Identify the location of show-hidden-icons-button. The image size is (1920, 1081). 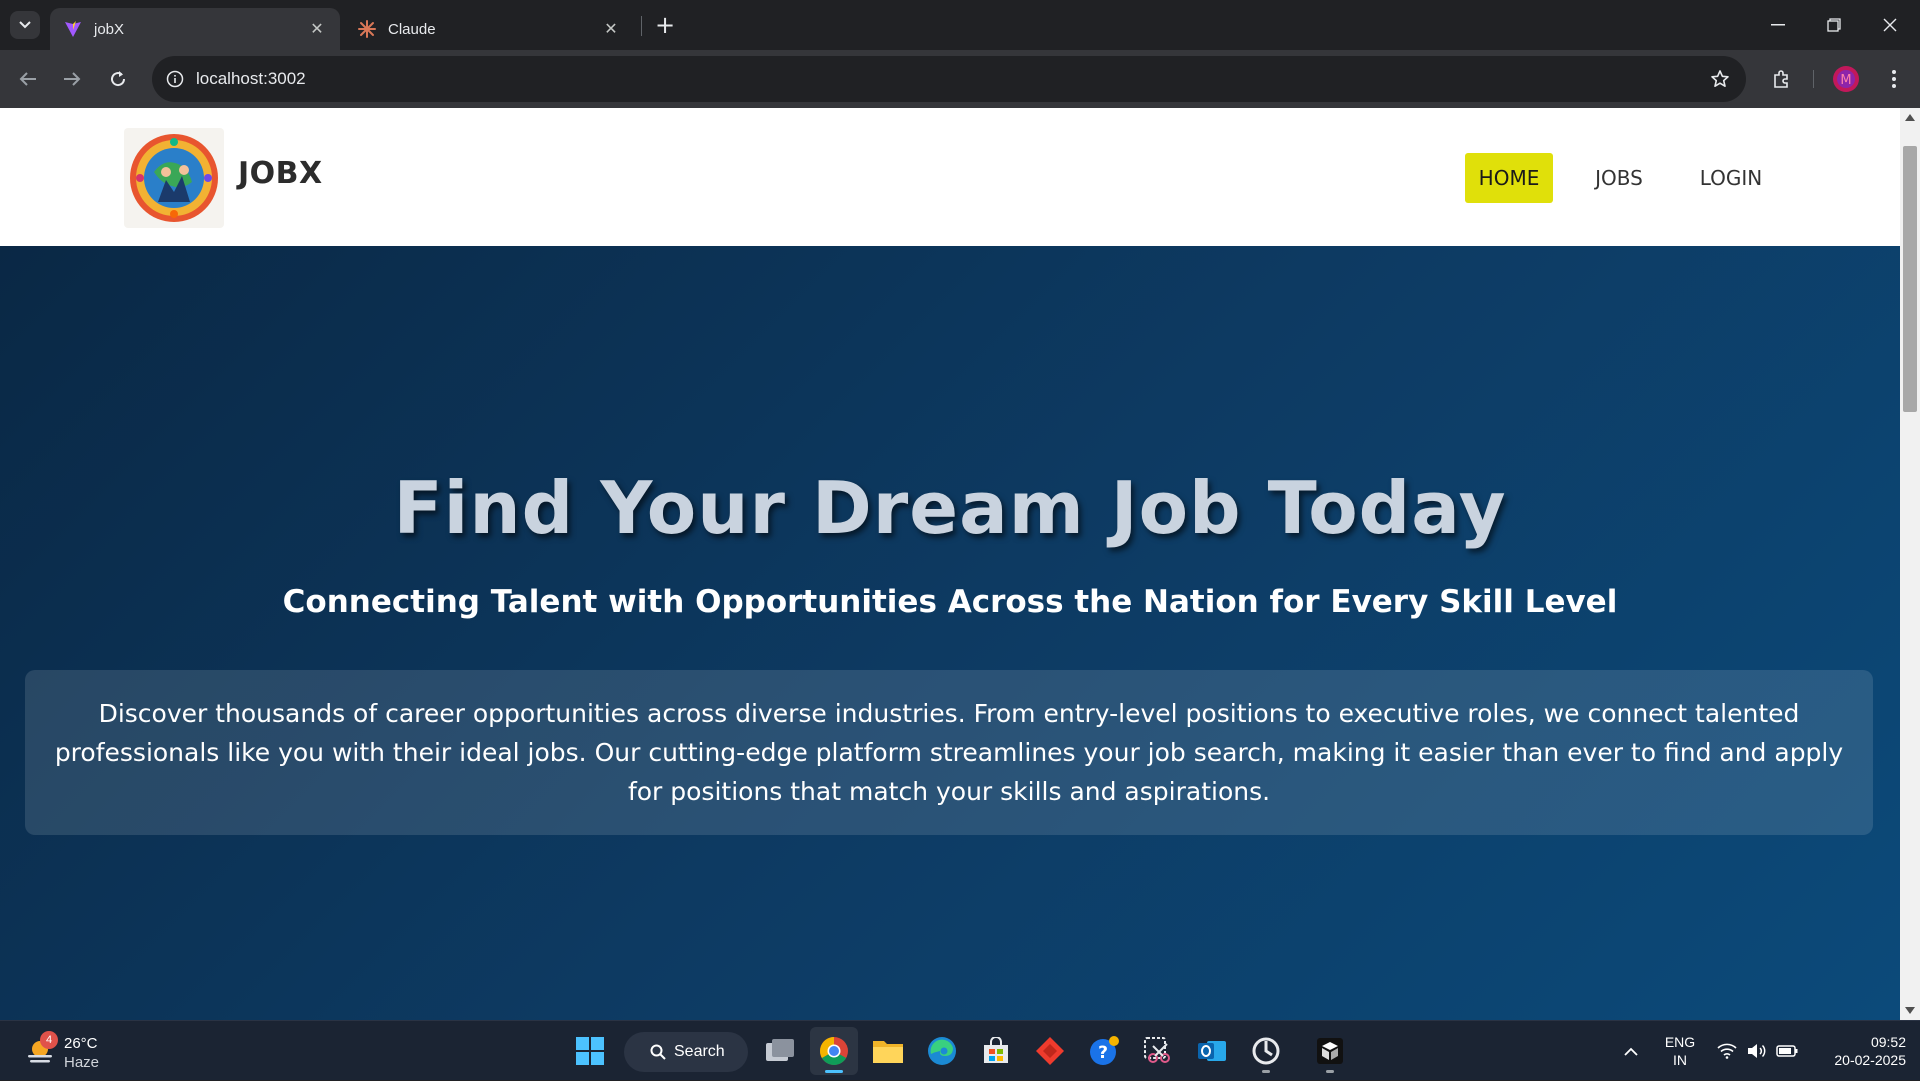
(1631, 1051).